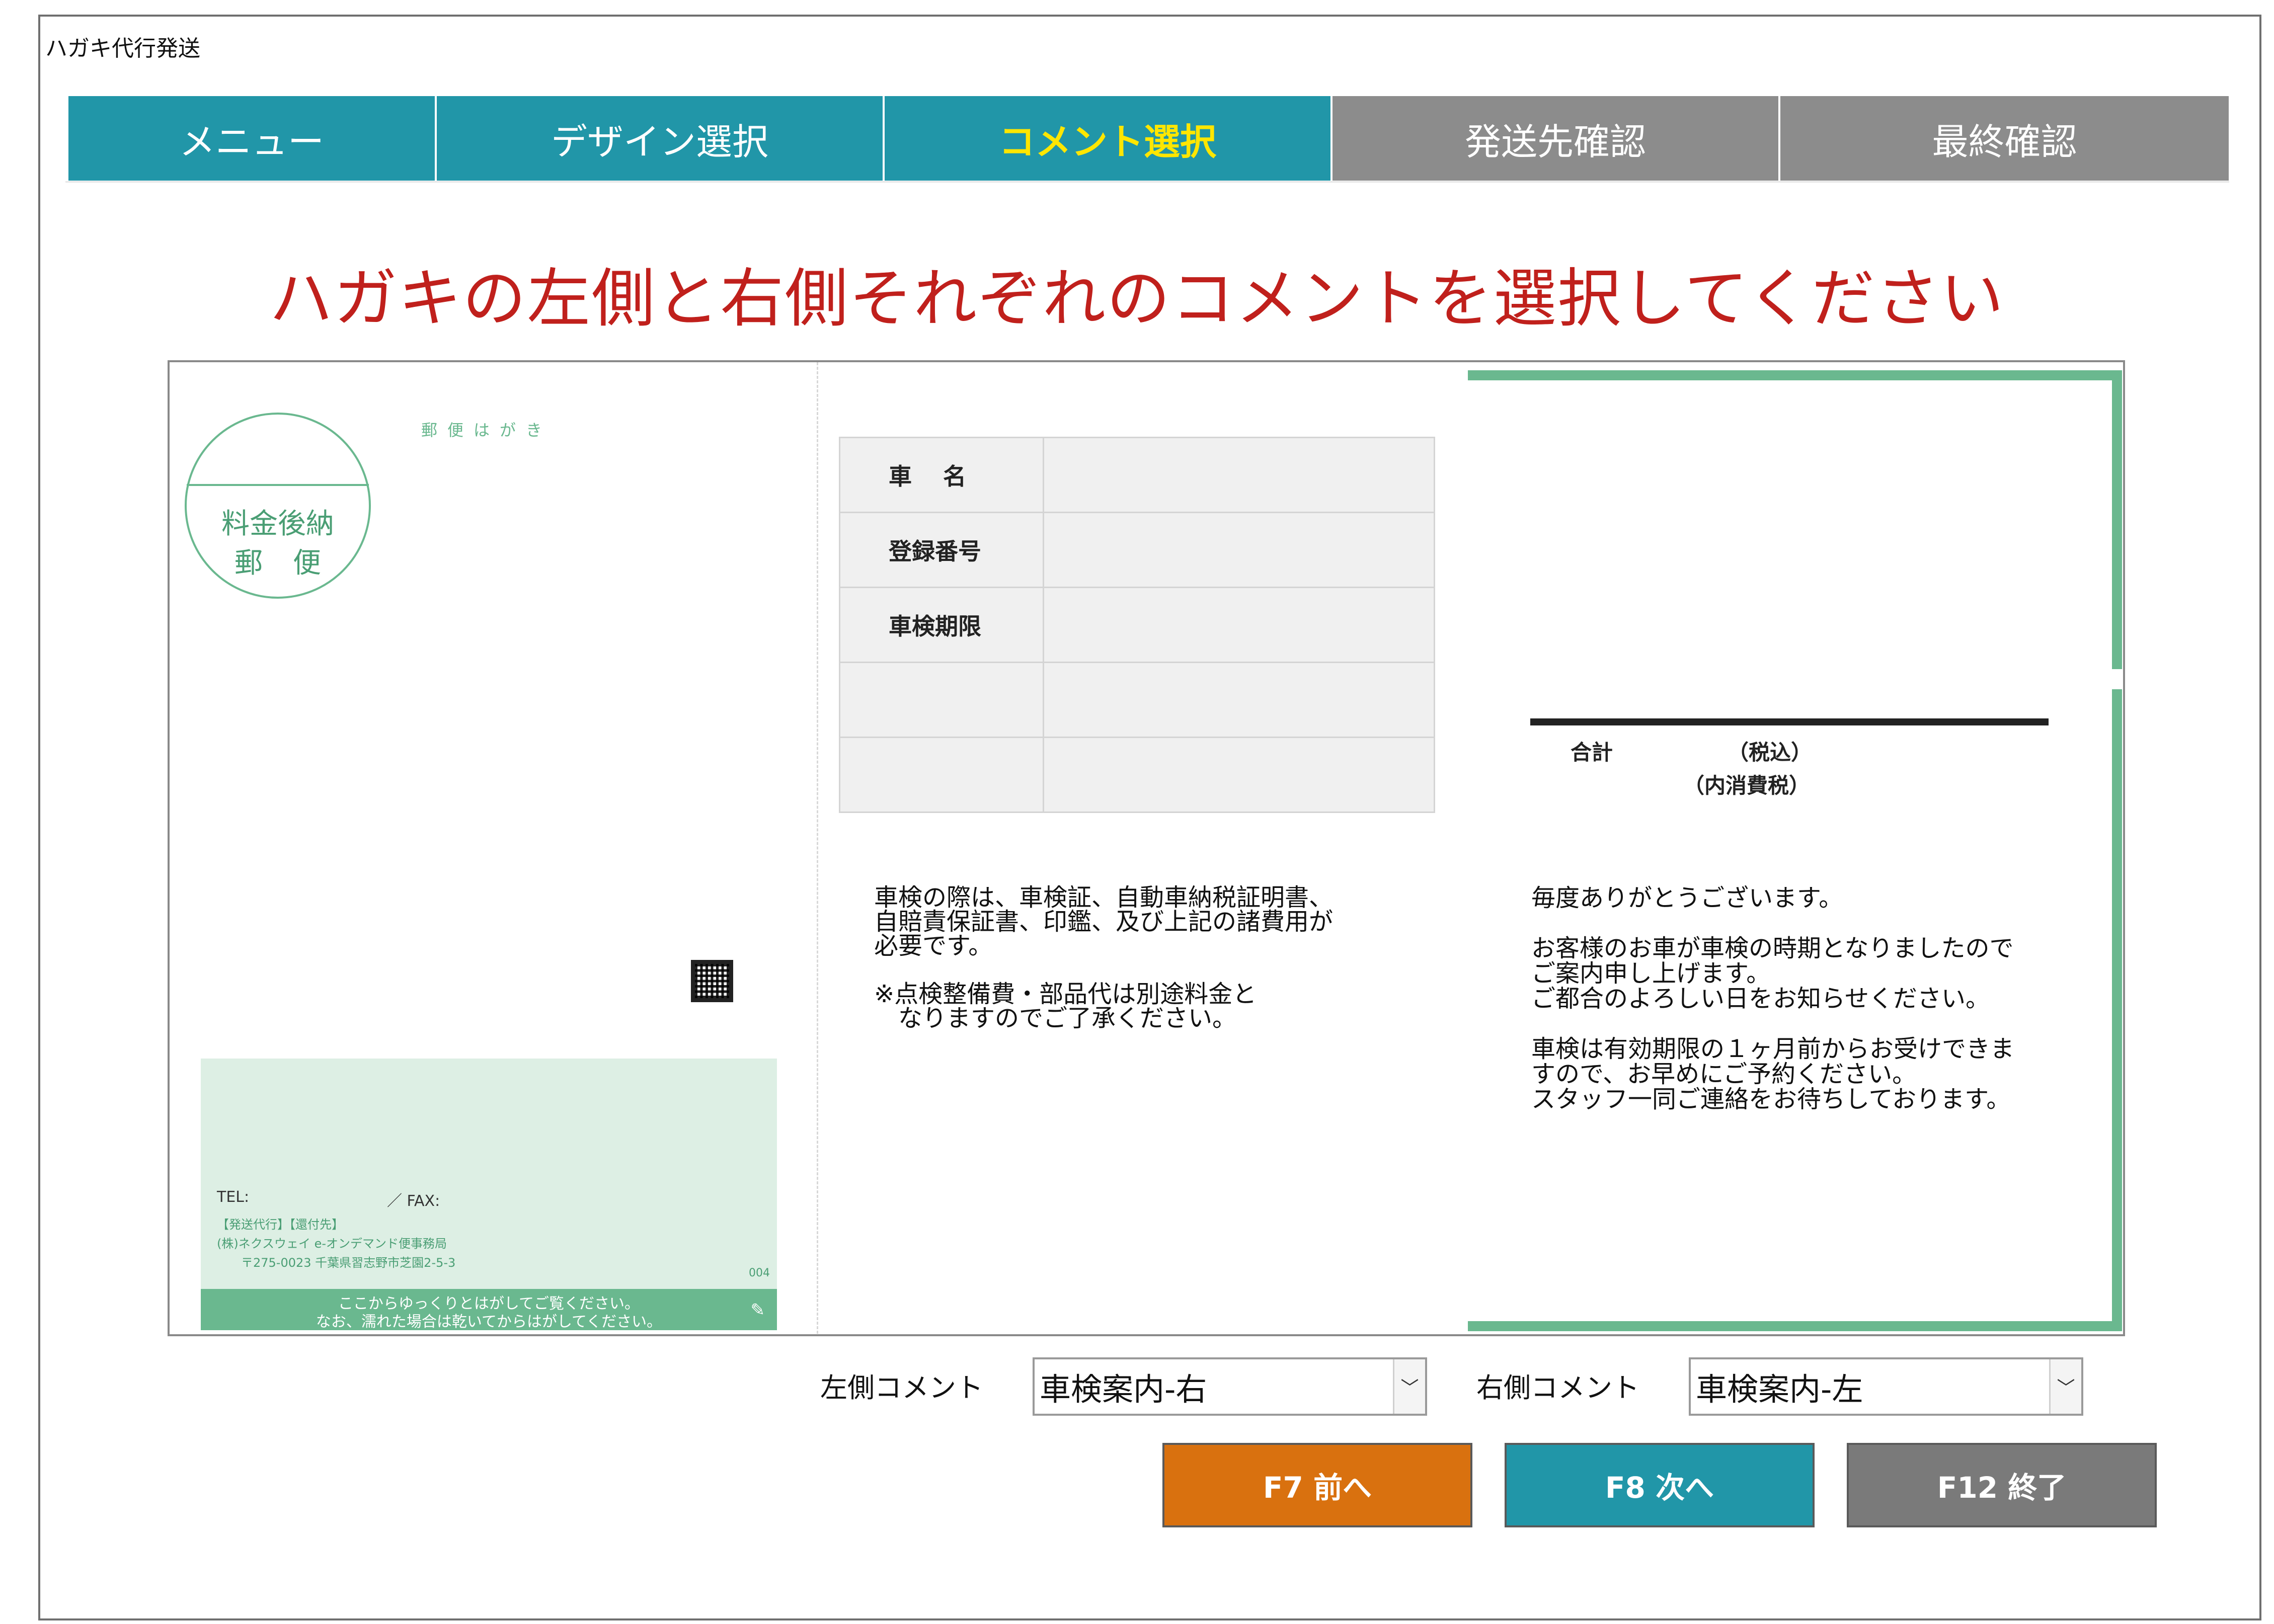  What do you see at coordinates (1592, 752) in the screenshot?
I see `total-label: 合計` at bounding box center [1592, 752].